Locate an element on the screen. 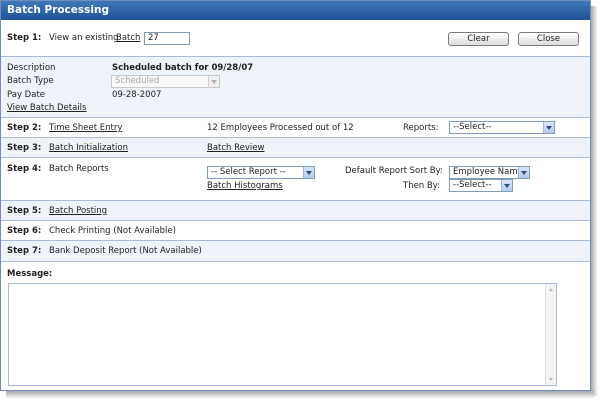 Image resolution: width=600 pixels, height=400 pixels. message-label: Message: is located at coordinates (30, 274).